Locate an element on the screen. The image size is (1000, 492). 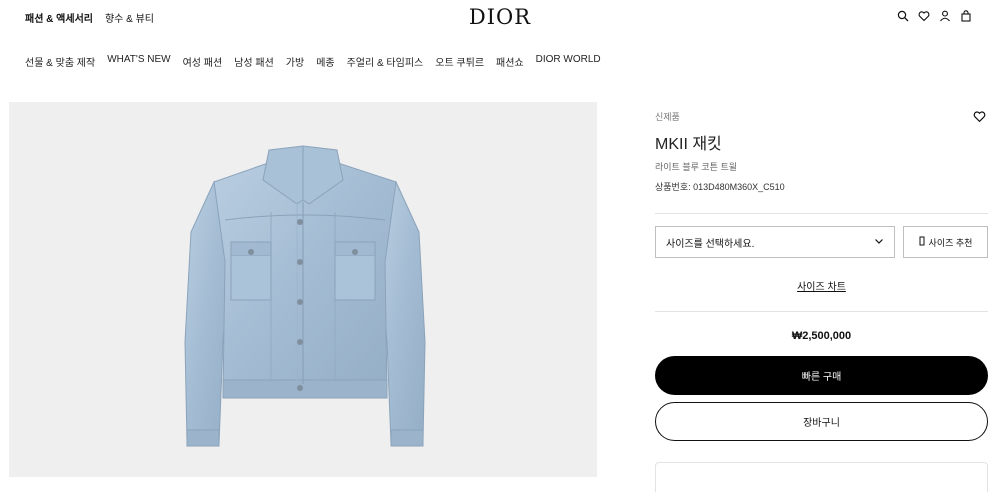
heart-icon is located at coordinates (923, 15).